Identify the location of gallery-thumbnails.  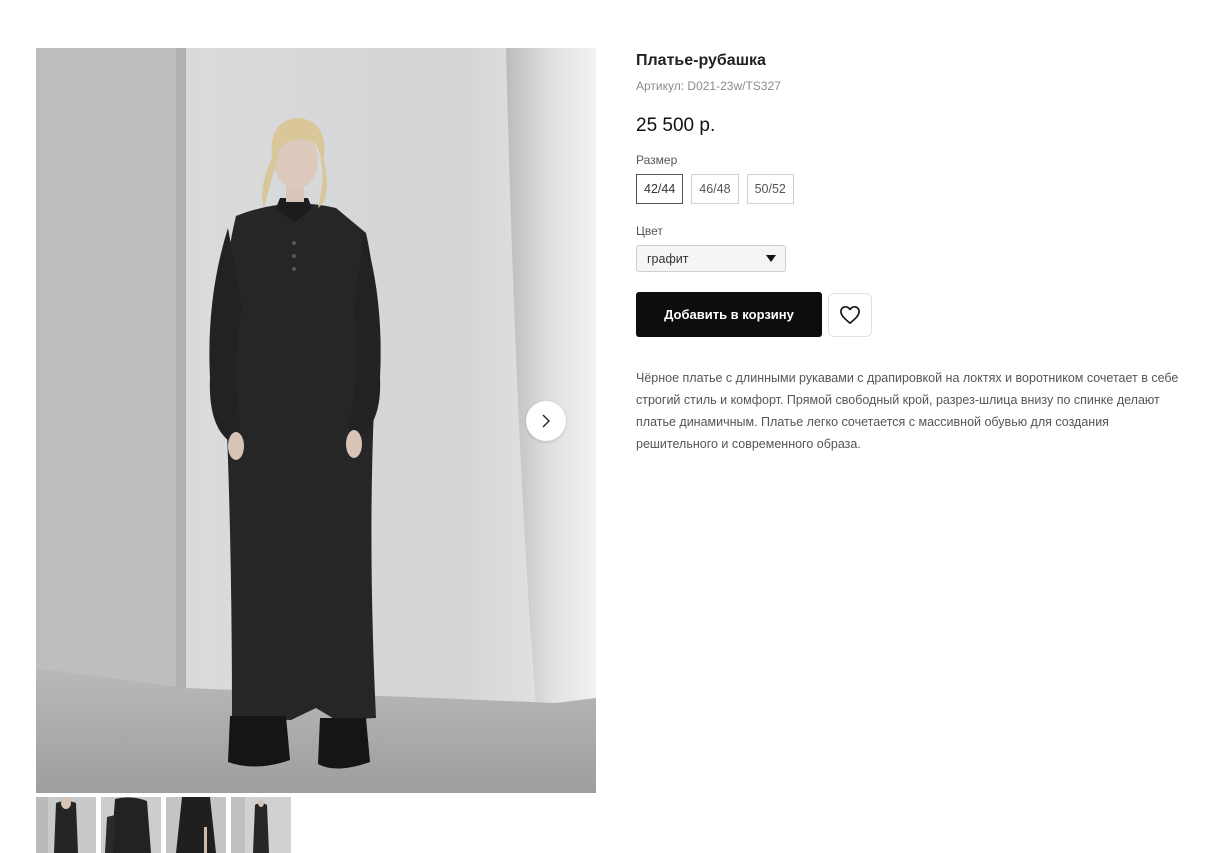
(163, 825).